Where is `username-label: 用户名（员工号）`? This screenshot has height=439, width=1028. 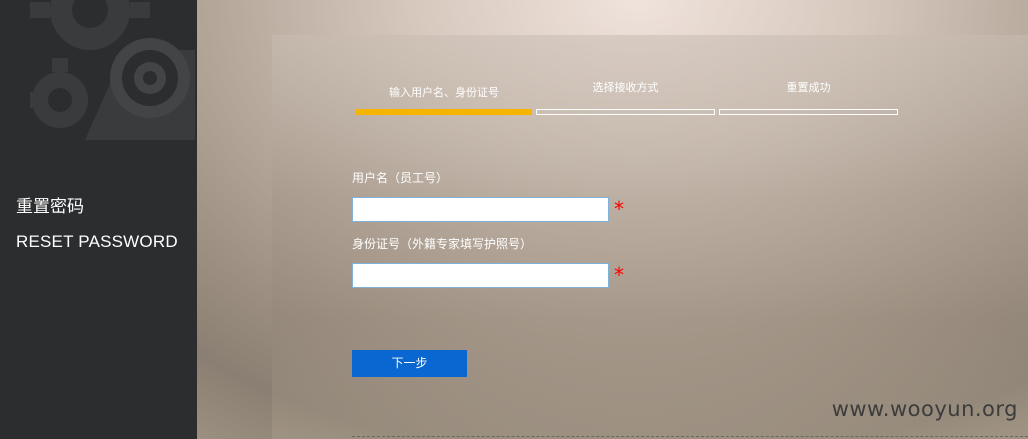
username-label: 用户名（员工号） is located at coordinates (400, 178).